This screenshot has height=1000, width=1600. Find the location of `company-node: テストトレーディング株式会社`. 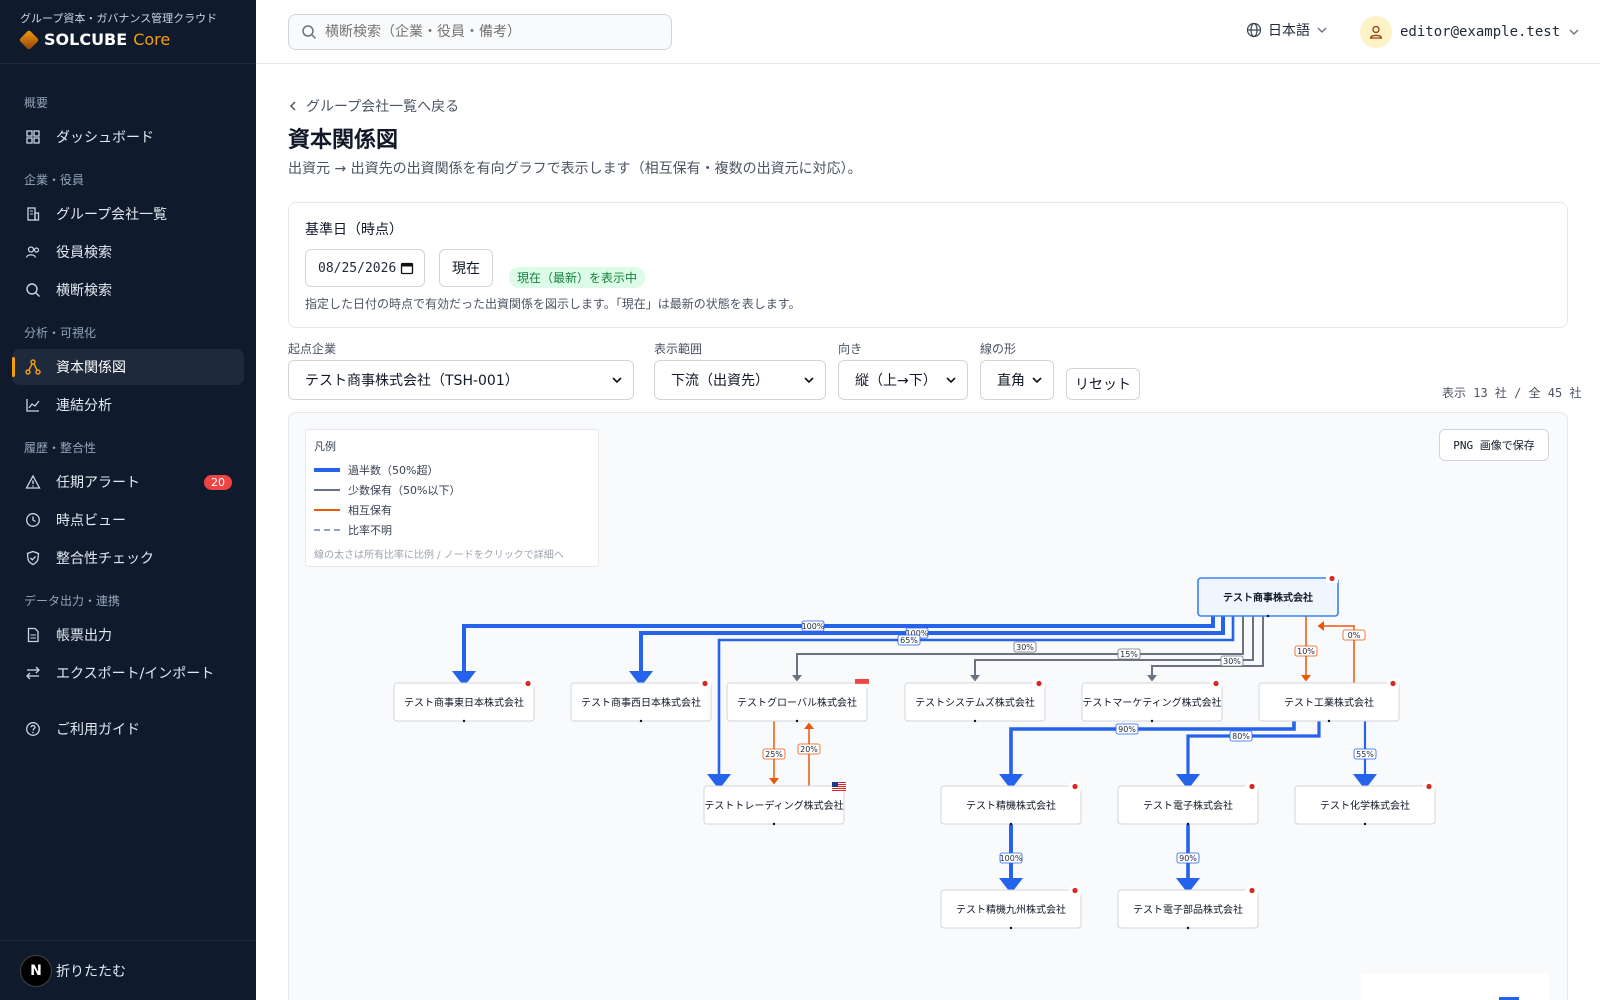

company-node: テストトレーディング株式会社 is located at coordinates (774, 804).